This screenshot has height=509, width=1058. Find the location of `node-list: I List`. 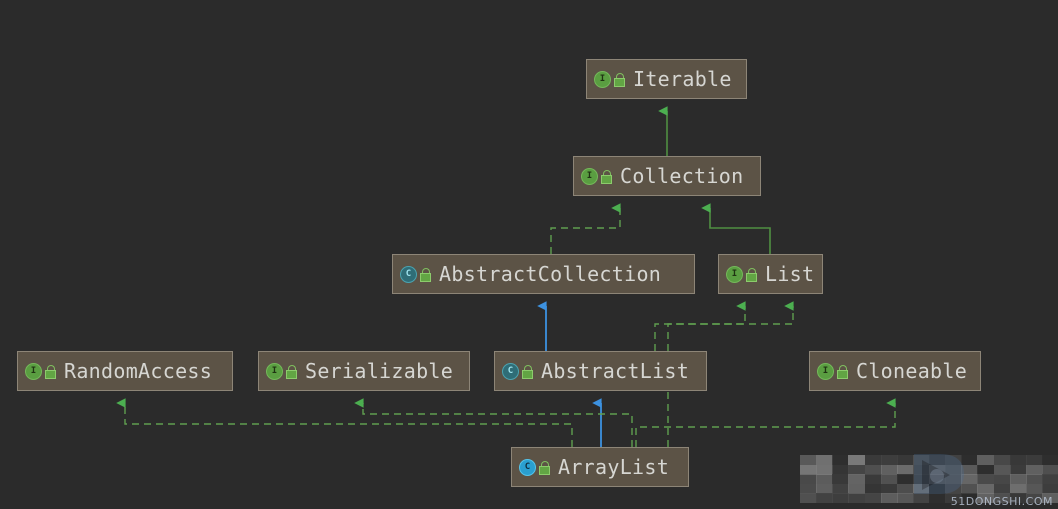

node-list: I List is located at coordinates (770, 274).